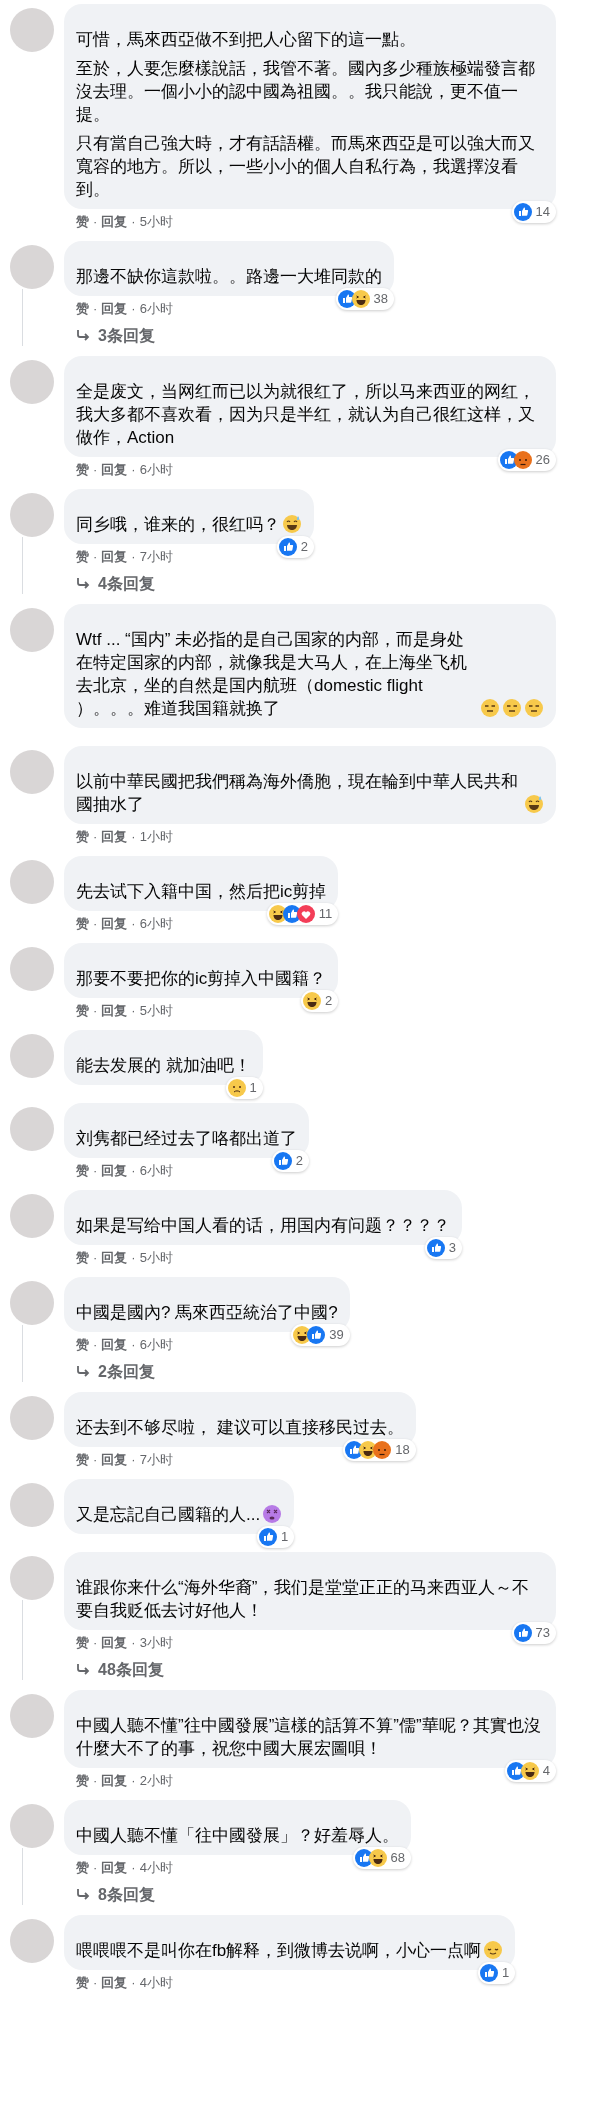 The width and height of the screenshot is (600, 2118). Describe the element at coordinates (364, 299) in the screenshot. I see `reaction-summary: 38` at that location.